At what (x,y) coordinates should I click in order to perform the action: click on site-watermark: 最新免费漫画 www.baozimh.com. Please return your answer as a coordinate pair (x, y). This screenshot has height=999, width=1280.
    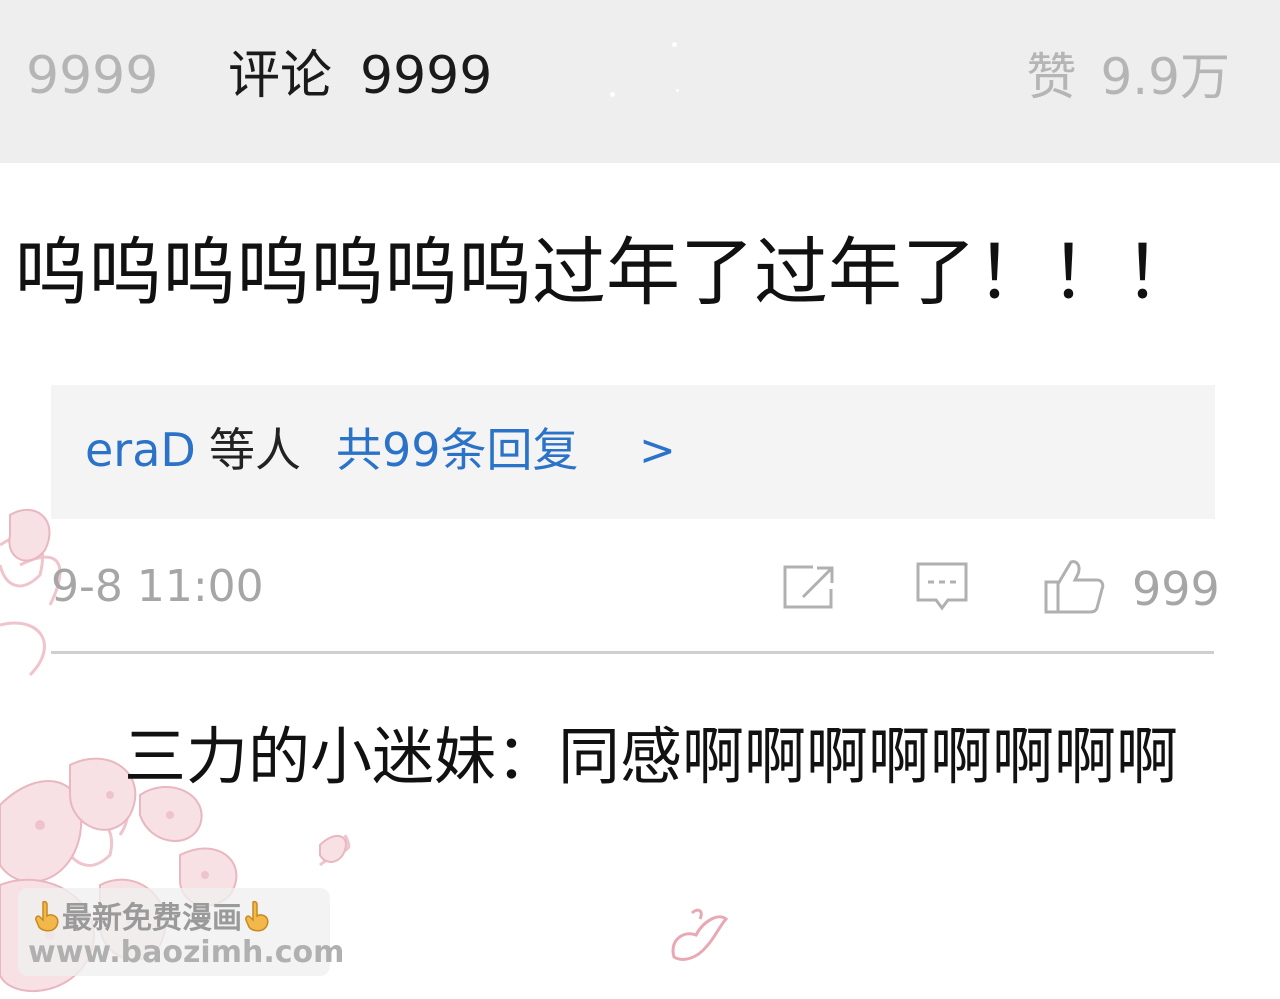
    Looking at the image, I should click on (181, 932).